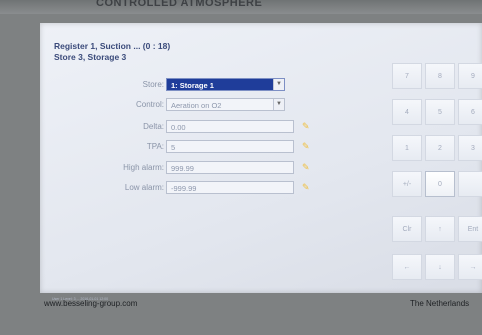  Describe the element at coordinates (440, 229) in the screenshot. I see `arrow-up-icon: ↑` at that location.